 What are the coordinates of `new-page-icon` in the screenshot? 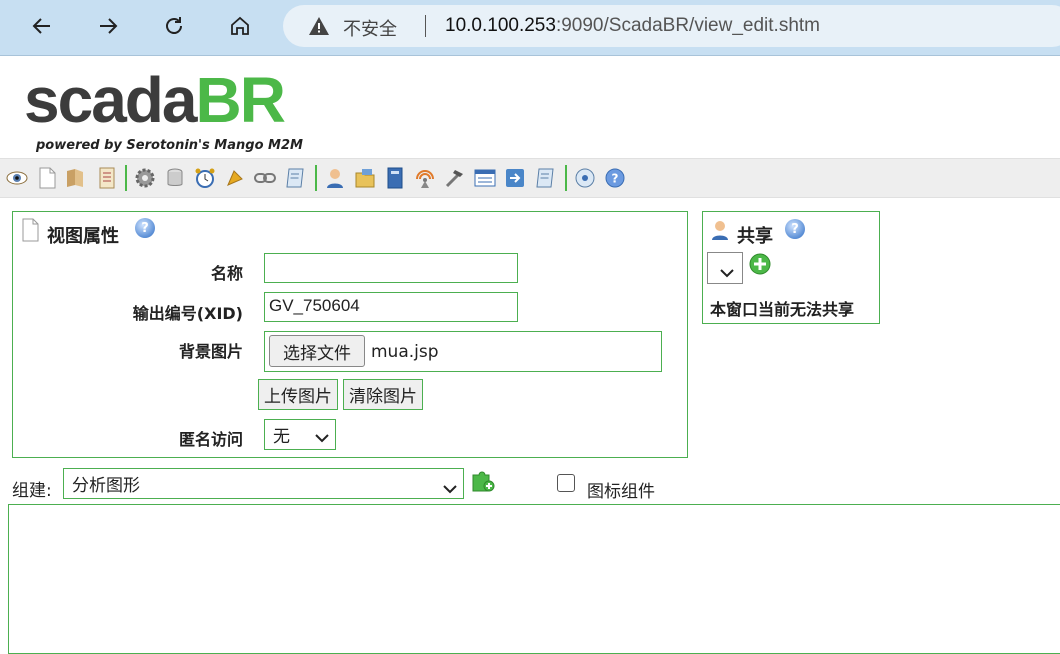 It's located at (47, 178).